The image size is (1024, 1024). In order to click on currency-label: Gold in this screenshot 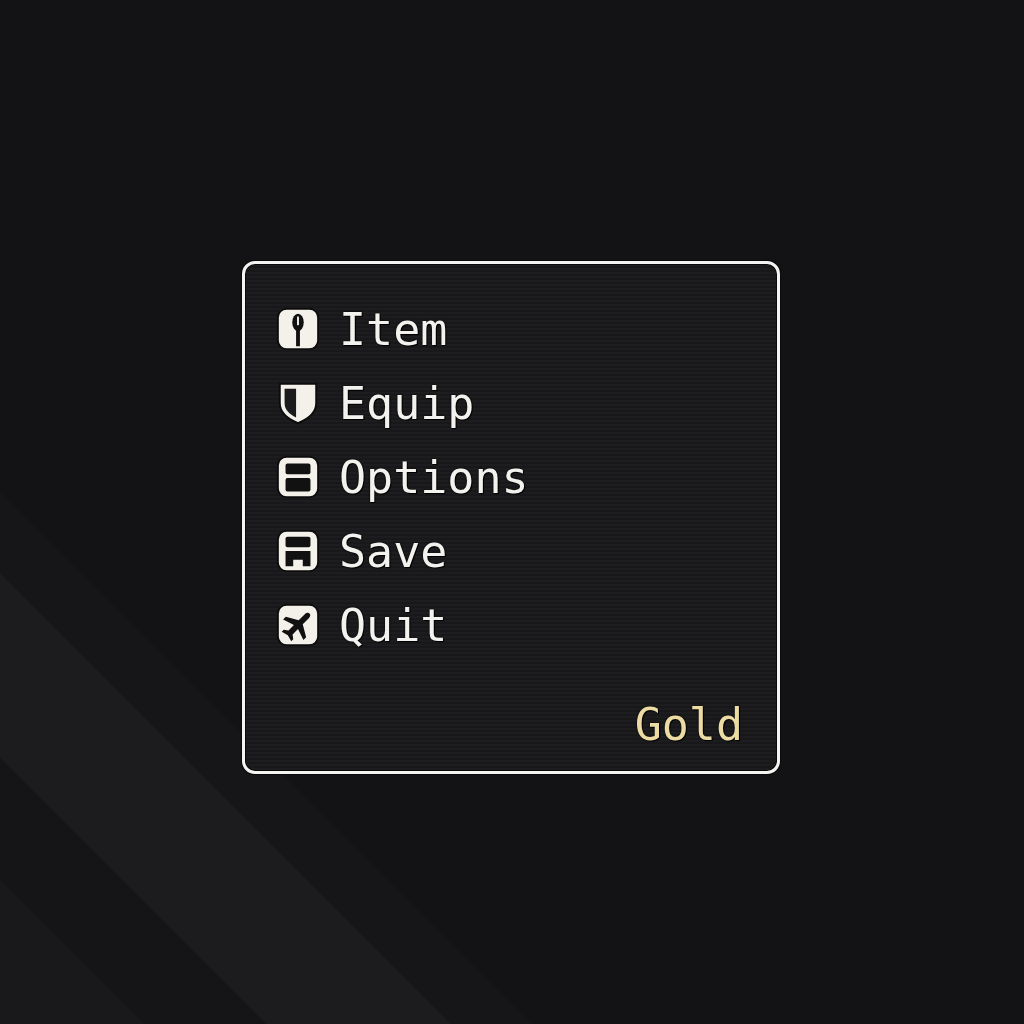, I will do `click(688, 724)`.